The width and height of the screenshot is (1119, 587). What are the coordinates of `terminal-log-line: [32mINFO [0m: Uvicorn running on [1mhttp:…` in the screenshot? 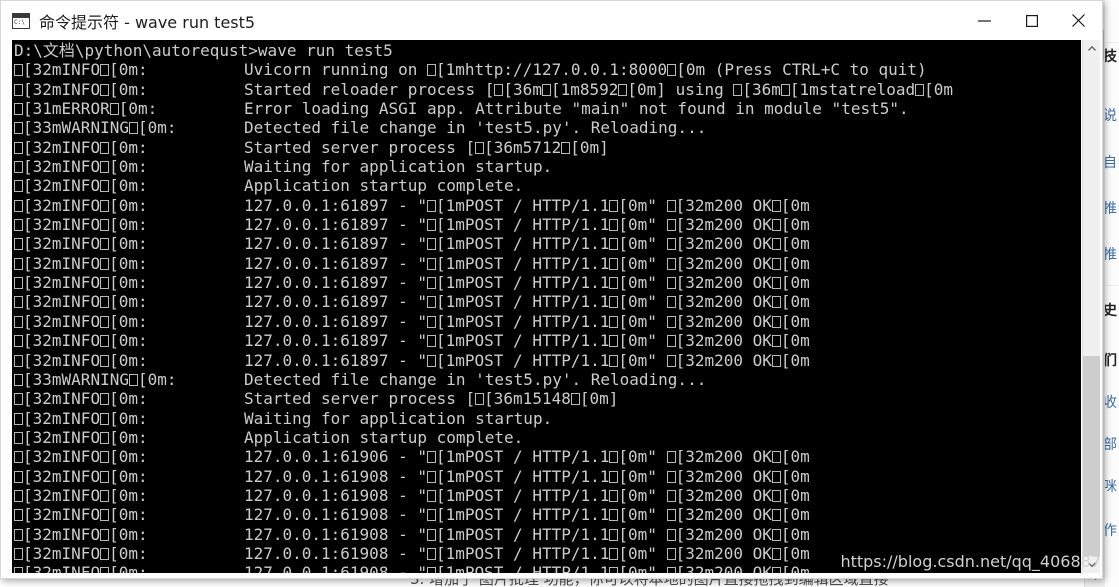 It's located at (547, 69).